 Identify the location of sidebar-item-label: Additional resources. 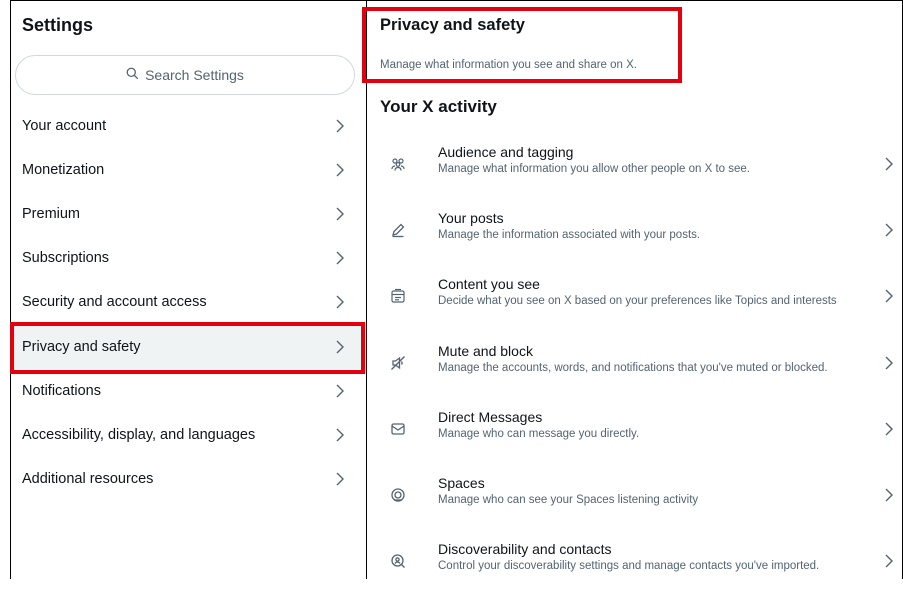
(88, 479).